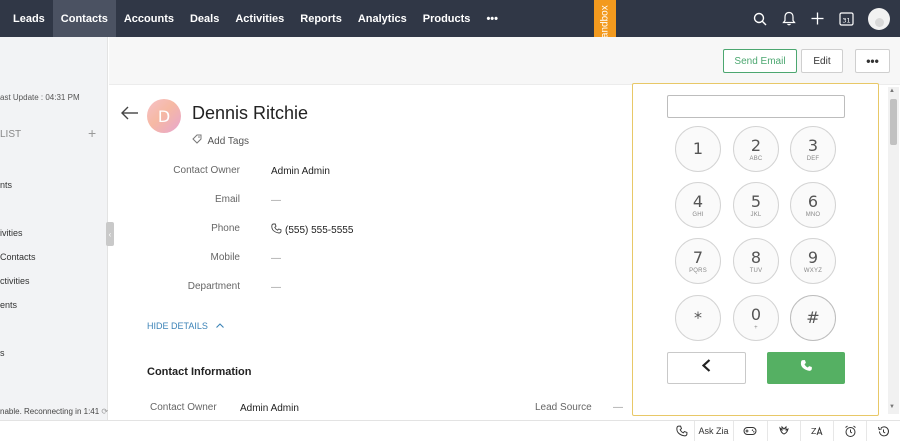 This screenshot has height=441, width=900. Describe the element at coordinates (130, 114) in the screenshot. I see `back-arrow-icon` at that location.